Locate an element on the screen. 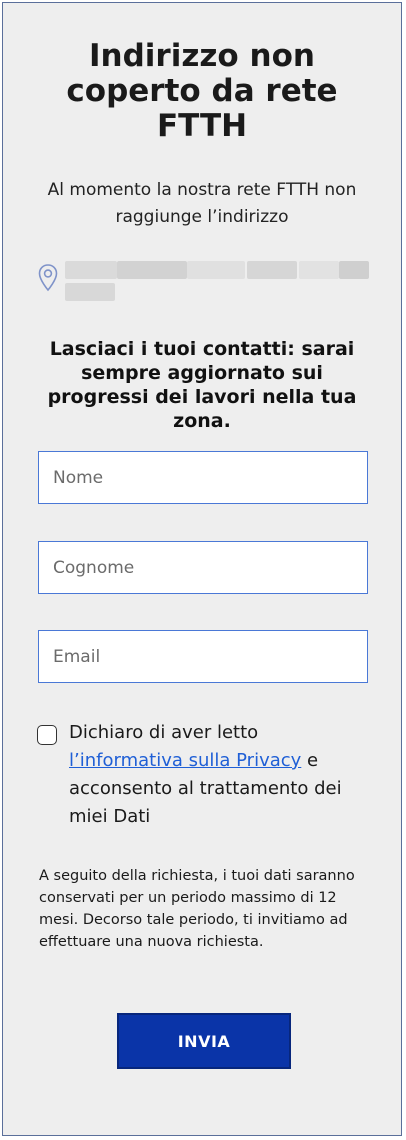  last-name-input is located at coordinates (203, 567).